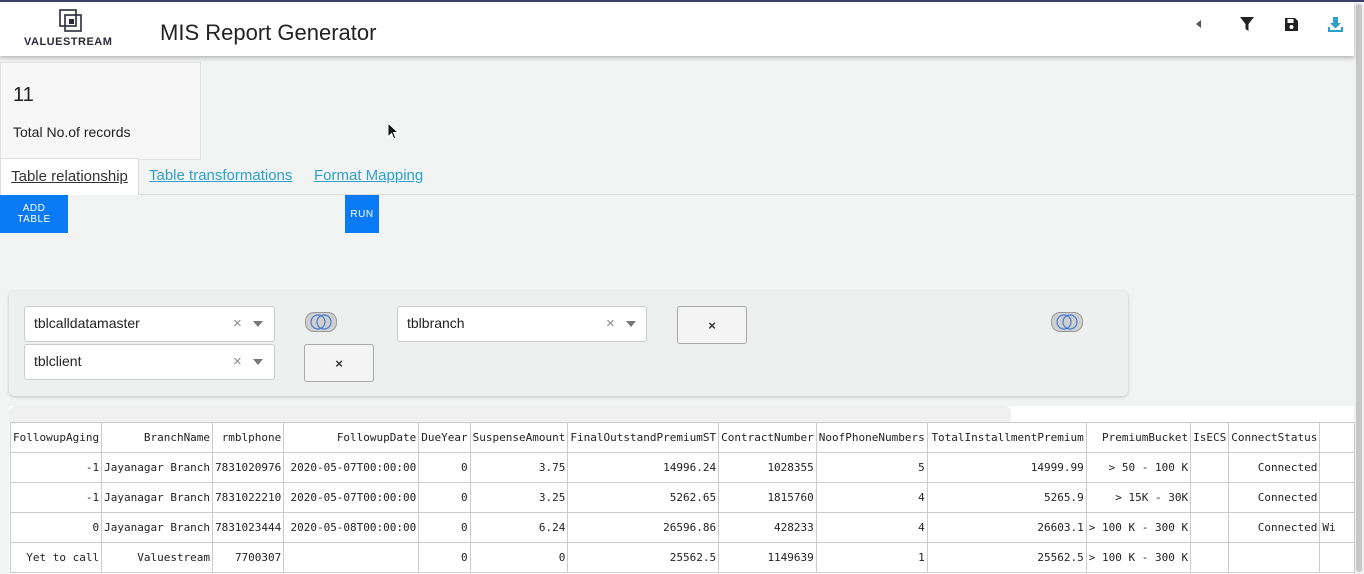 This screenshot has width=1364, height=574. What do you see at coordinates (1247, 24) in the screenshot?
I see `filter-icon` at bounding box center [1247, 24].